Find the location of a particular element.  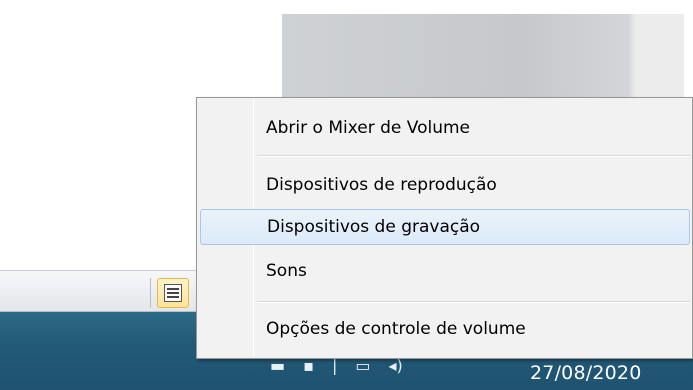

pin-icon: | is located at coordinates (334, 366).